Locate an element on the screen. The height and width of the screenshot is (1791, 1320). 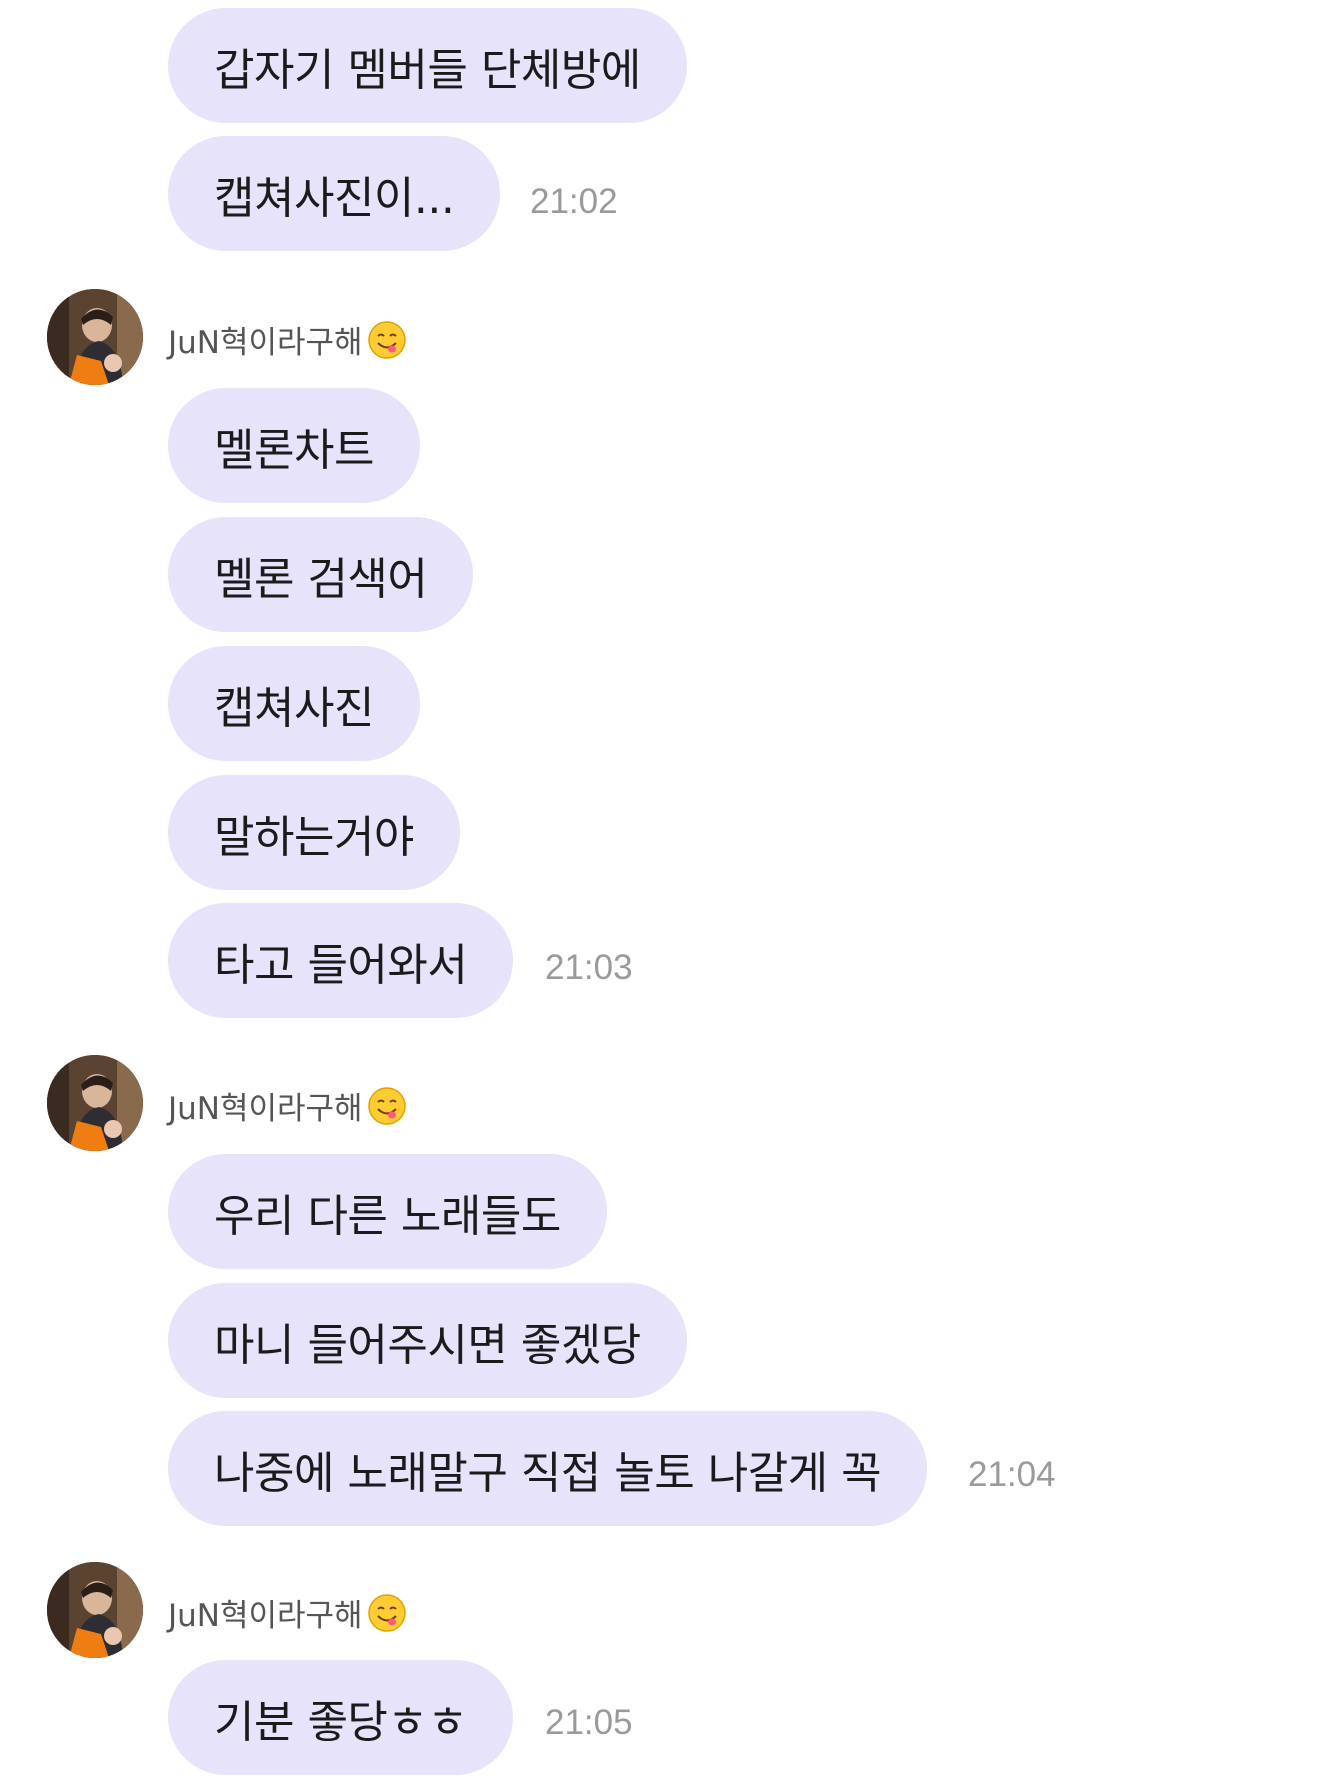
message-time: 21:04 is located at coordinates (1012, 1474).